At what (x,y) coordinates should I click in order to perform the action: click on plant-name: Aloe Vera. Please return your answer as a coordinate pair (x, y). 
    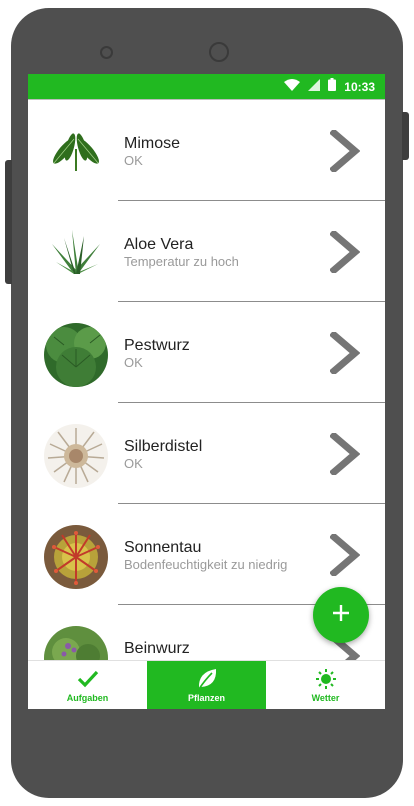
    Looking at the image, I should click on (159, 244).